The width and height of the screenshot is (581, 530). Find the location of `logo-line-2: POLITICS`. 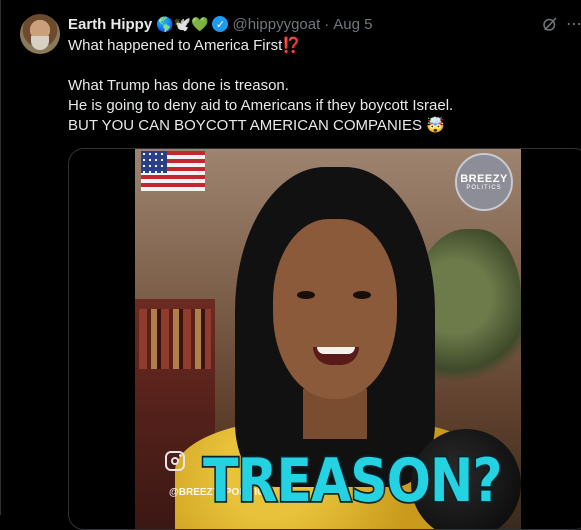

logo-line-2: POLITICS is located at coordinates (484, 188).